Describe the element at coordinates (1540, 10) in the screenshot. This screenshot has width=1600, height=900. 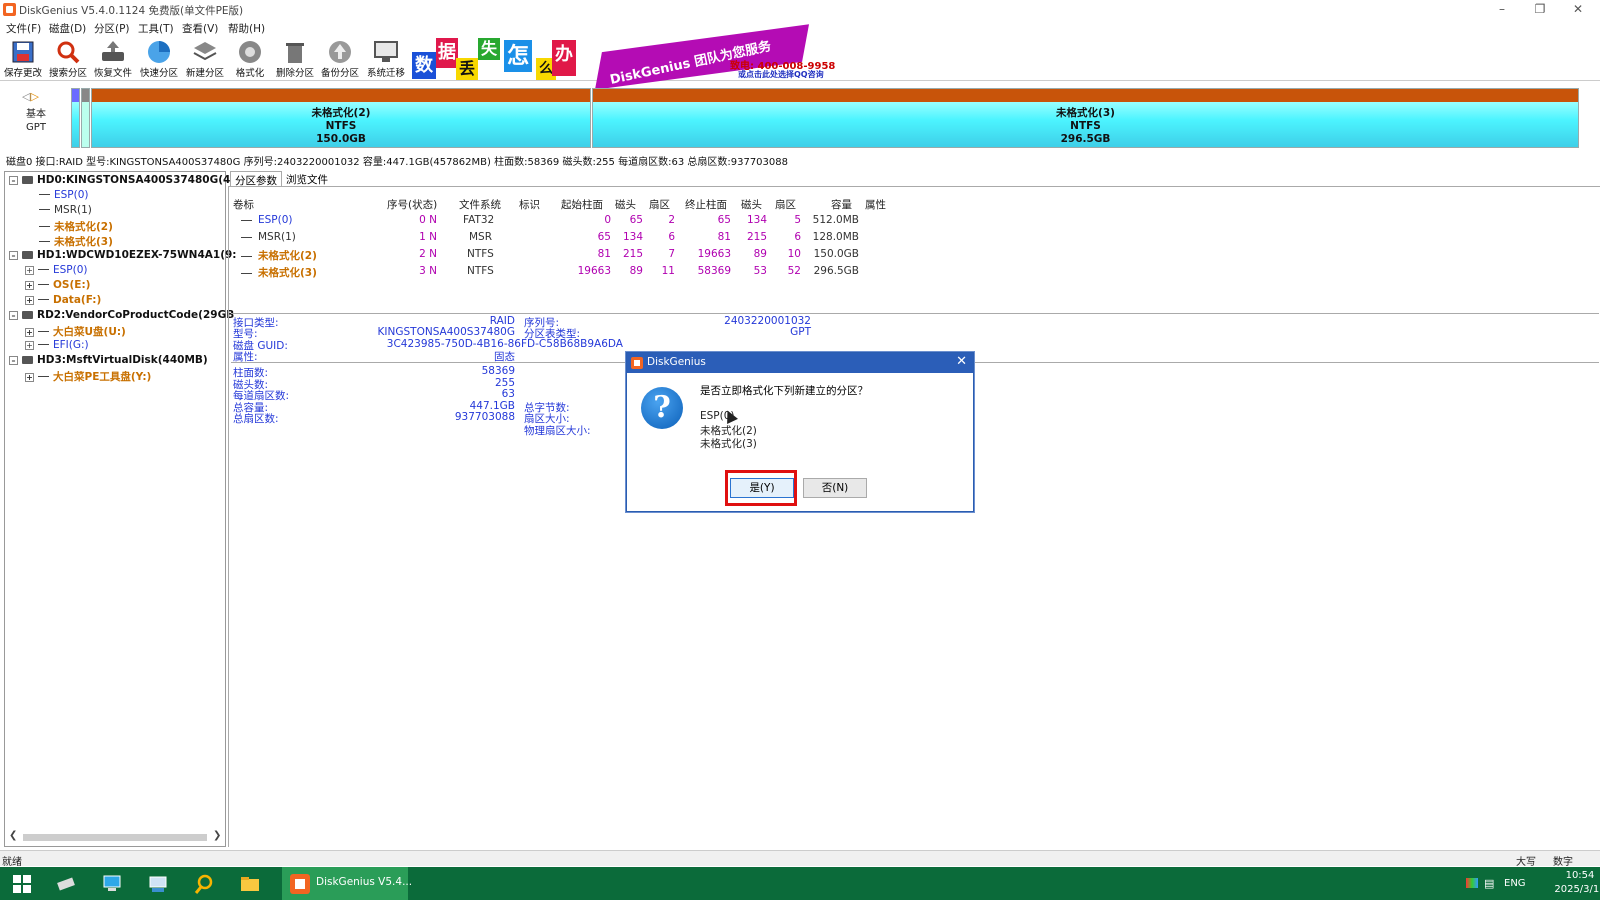
I see `restore-button: ❐` at that location.